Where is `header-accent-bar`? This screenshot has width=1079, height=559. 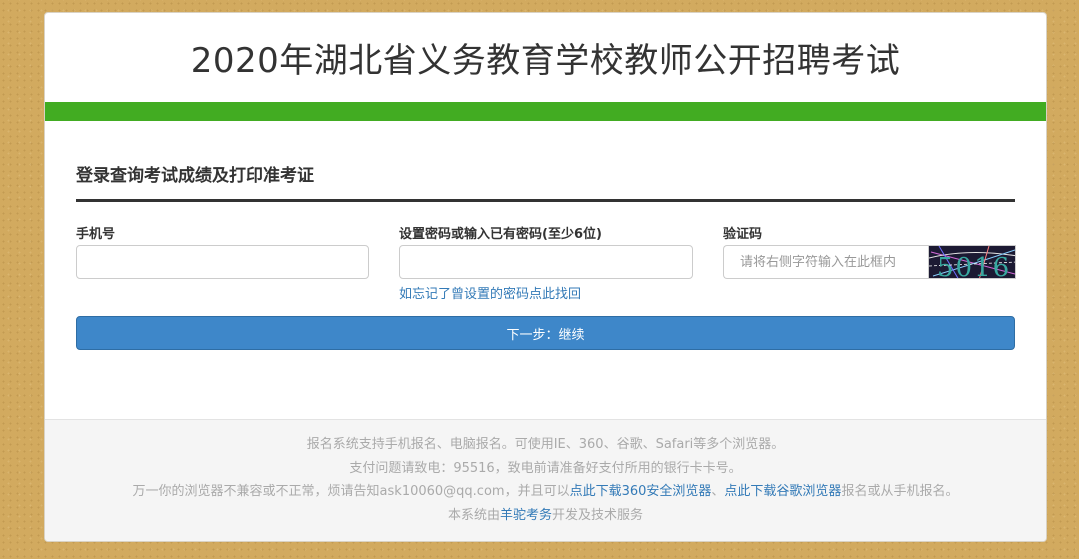
header-accent-bar is located at coordinates (545, 111).